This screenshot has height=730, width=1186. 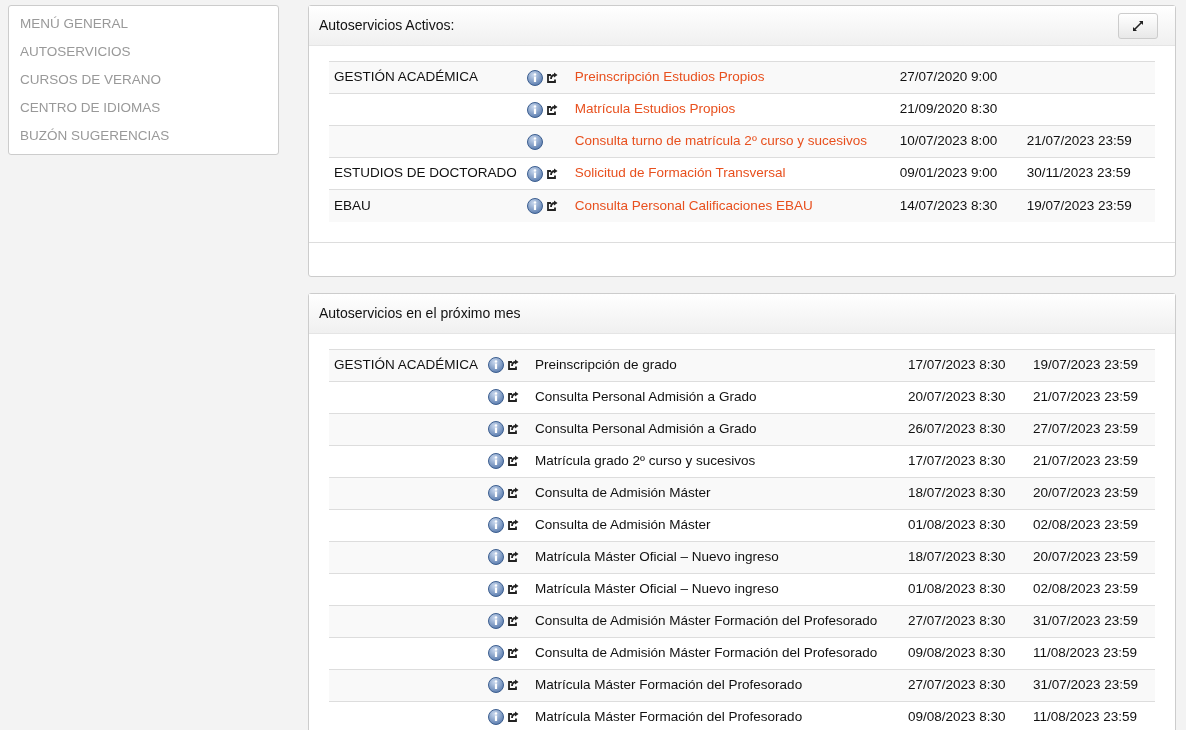 What do you see at coordinates (425, 205) in the screenshot?
I see `category-cell: EBAU` at bounding box center [425, 205].